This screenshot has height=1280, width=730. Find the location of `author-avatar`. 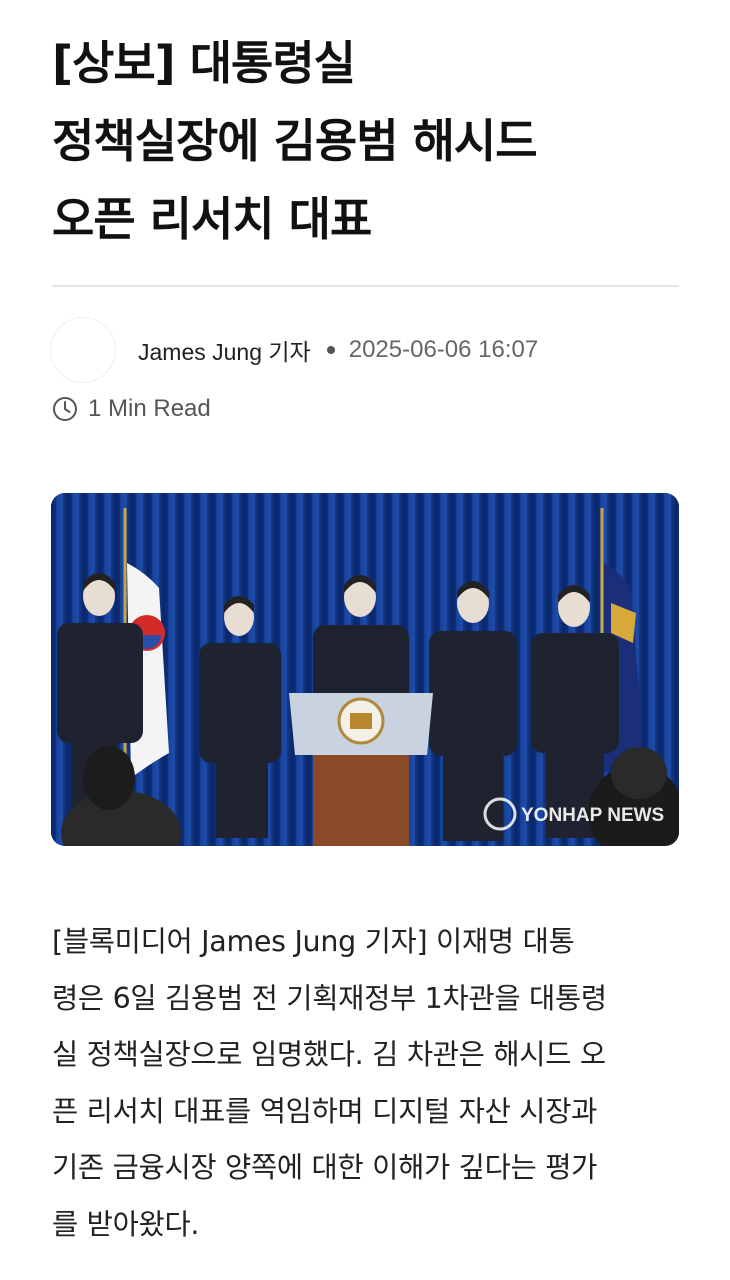

author-avatar is located at coordinates (83, 350).